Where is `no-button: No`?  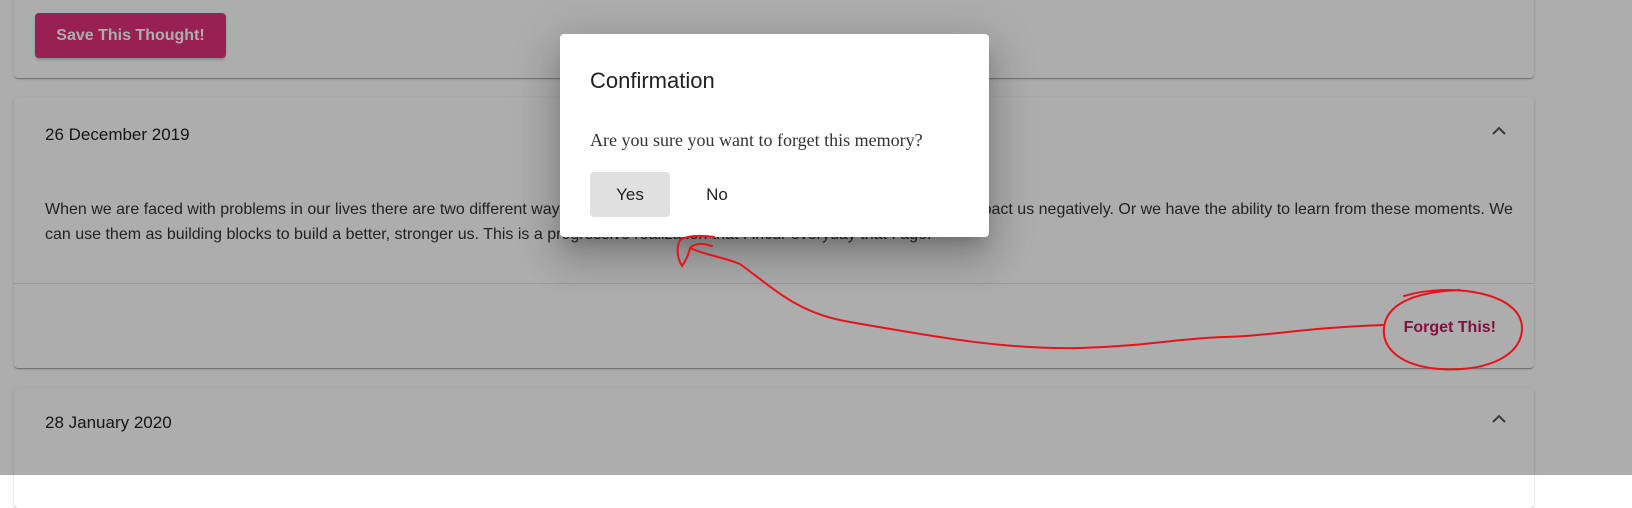 no-button: No is located at coordinates (717, 194).